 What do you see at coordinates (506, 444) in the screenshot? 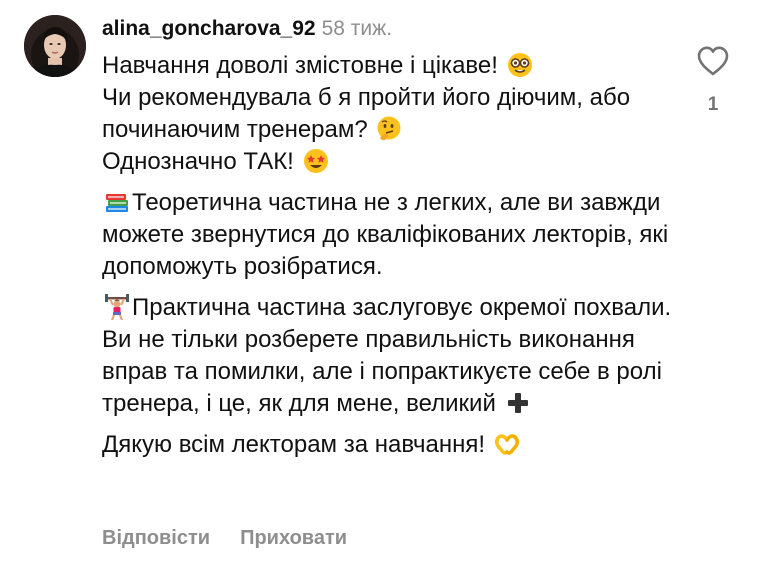
I see `heart-hands-icon` at bounding box center [506, 444].